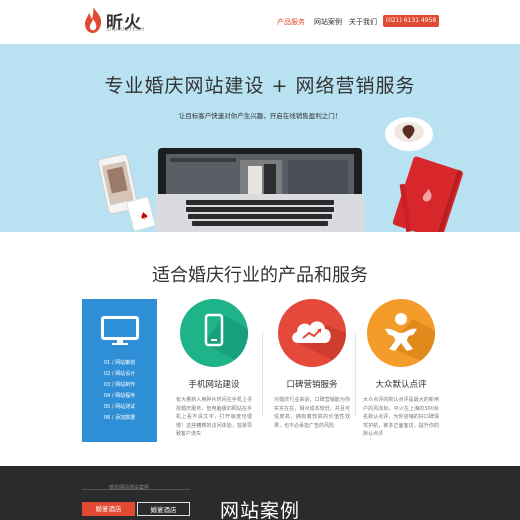  Describe the element at coordinates (119, 395) in the screenshot. I see `menu-item-program: 04 / 网站程序` at that location.